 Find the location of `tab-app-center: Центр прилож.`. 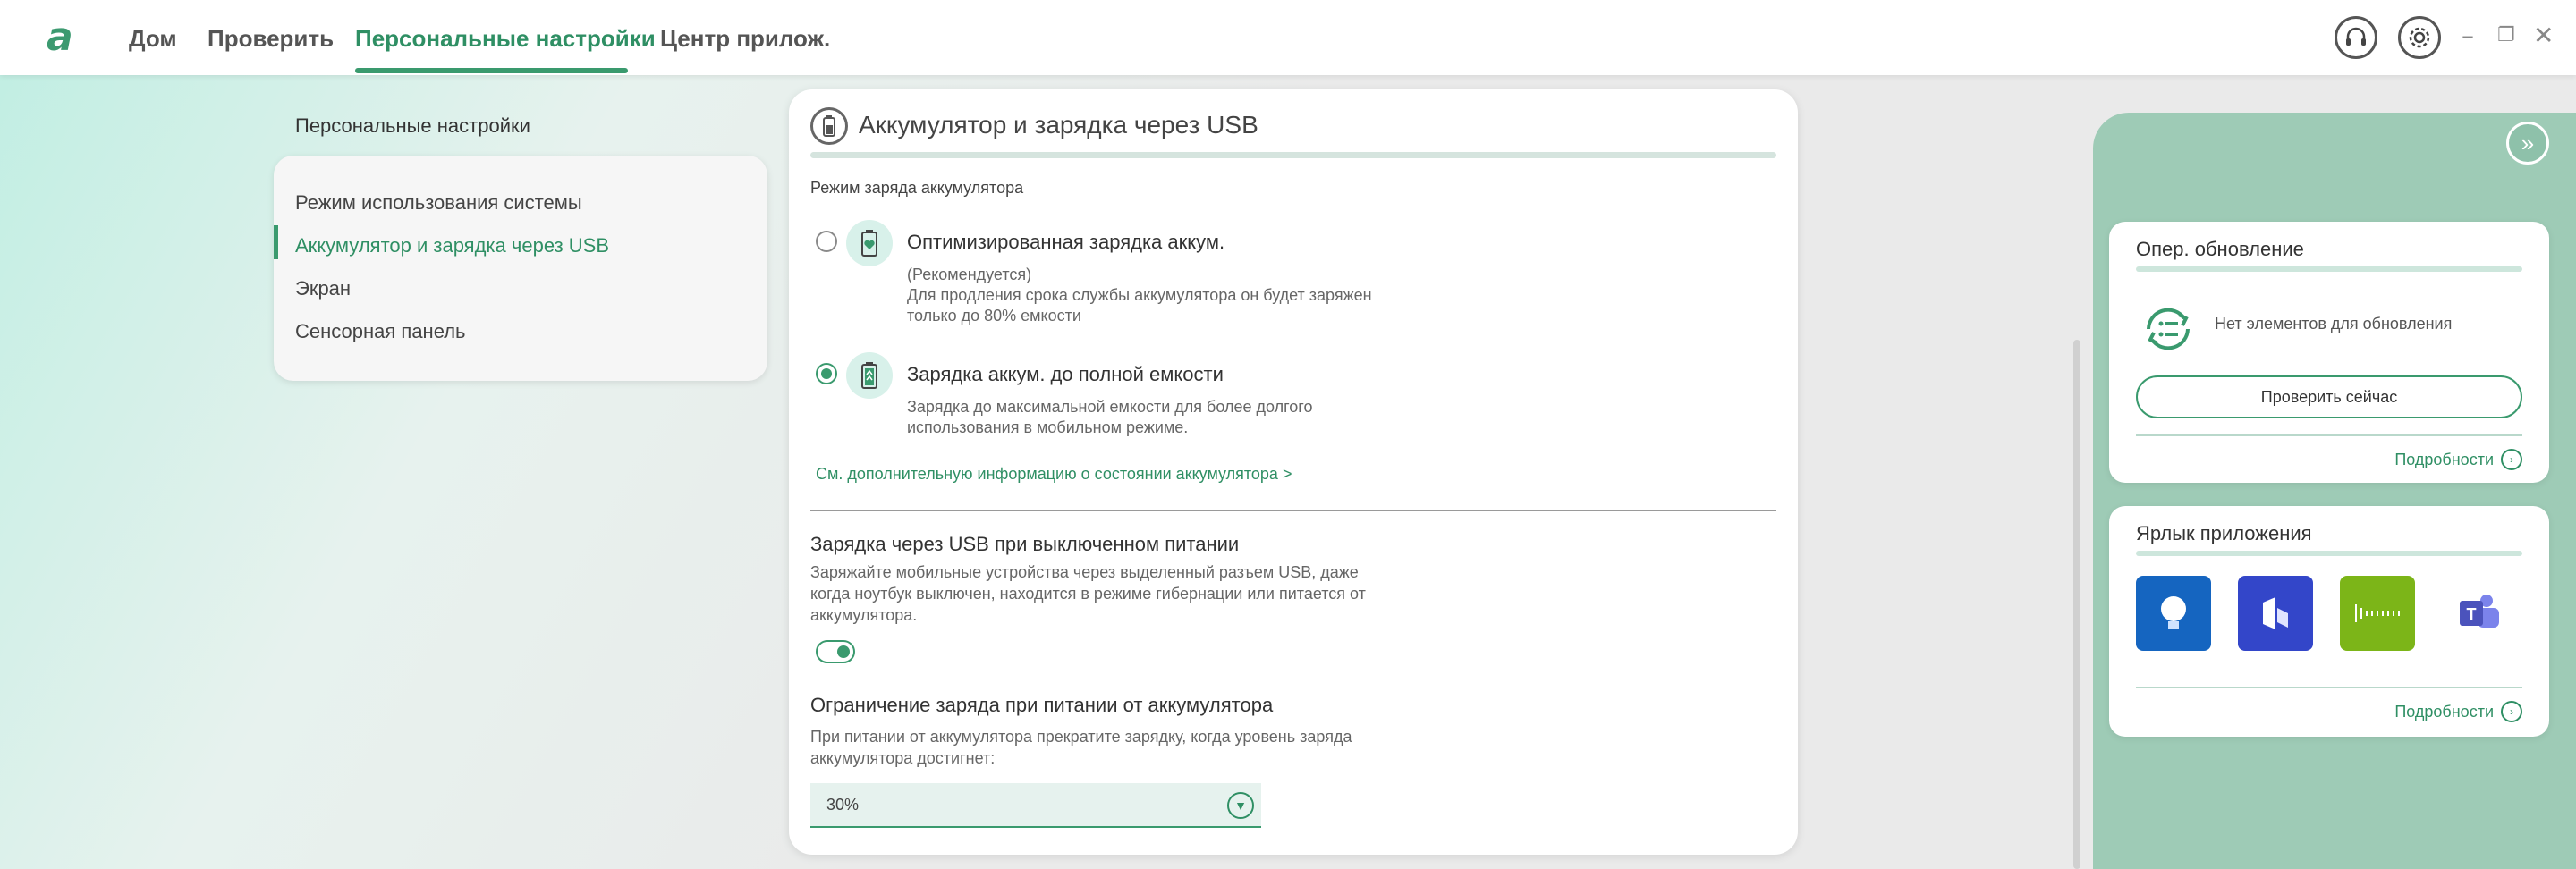

tab-app-center: Центр прилож. is located at coordinates (745, 39).